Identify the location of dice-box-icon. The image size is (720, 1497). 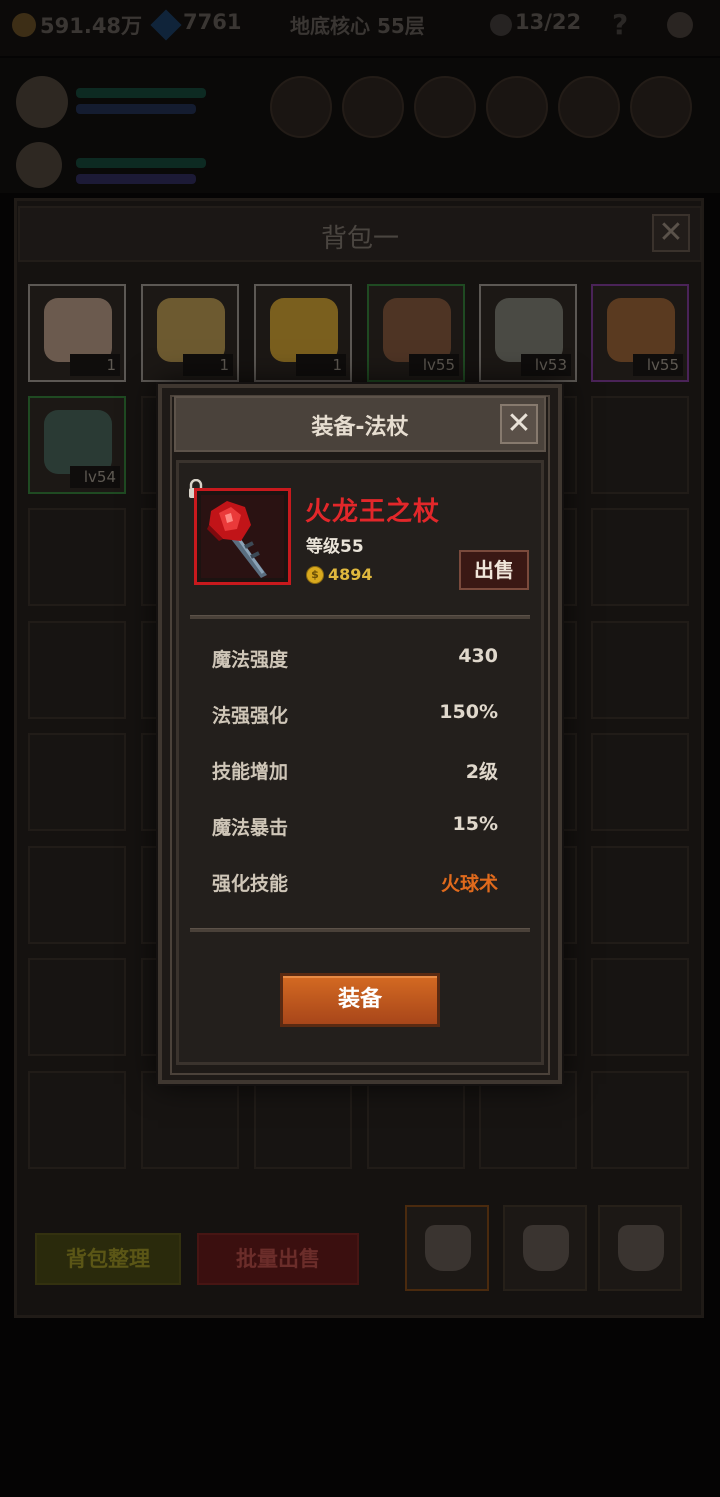
(641, 330).